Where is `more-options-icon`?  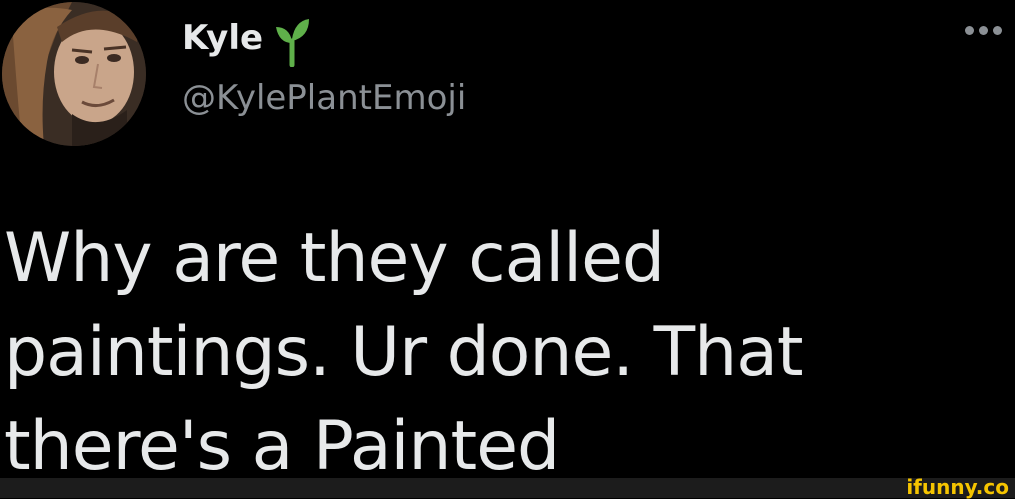
more-options-icon is located at coordinates (983, 30).